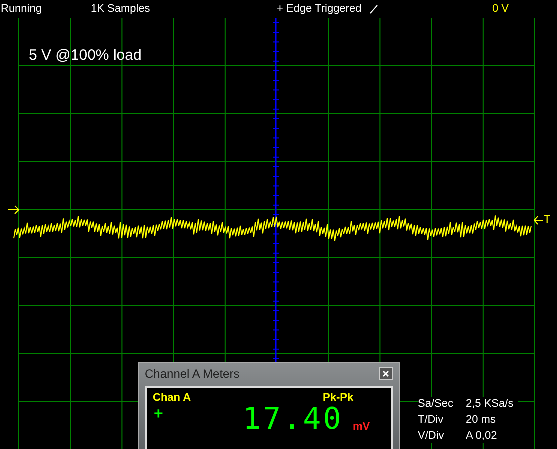 This screenshot has width=557, height=449. I want to click on left-arrow-icon, so click(538, 220).